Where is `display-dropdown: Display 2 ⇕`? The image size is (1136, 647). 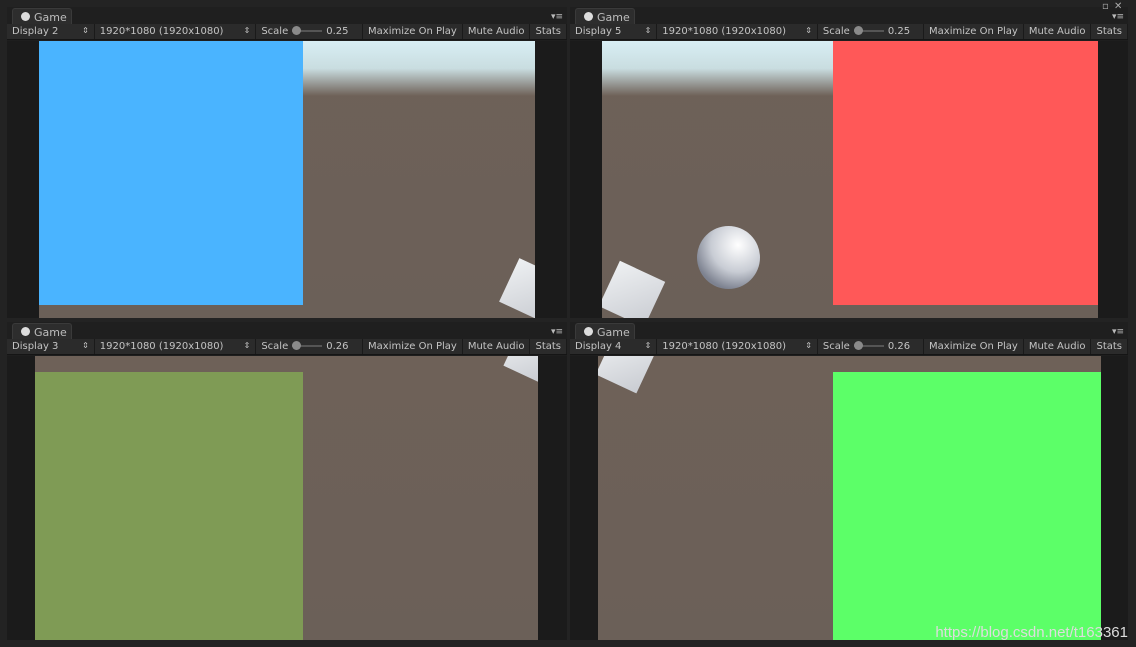 display-dropdown: Display 2 ⇕ is located at coordinates (51, 31).